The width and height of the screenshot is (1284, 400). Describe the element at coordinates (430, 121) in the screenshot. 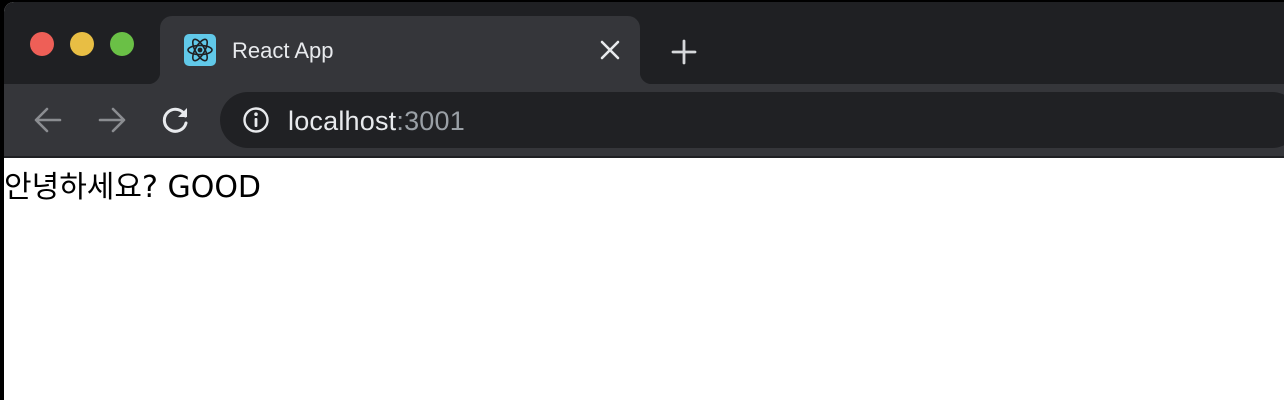

I see `address-port: :3001` at that location.